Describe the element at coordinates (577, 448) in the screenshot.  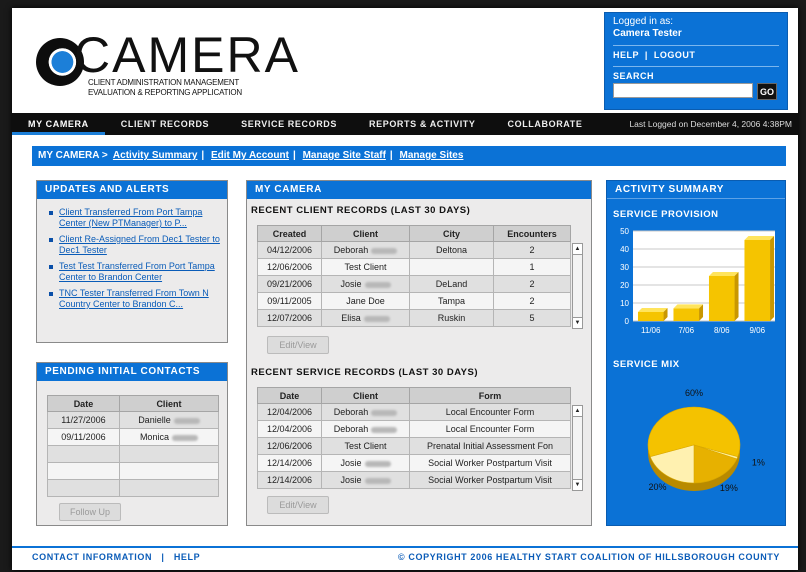
I see `service-records-scrollbar: ▲ ▼` at that location.